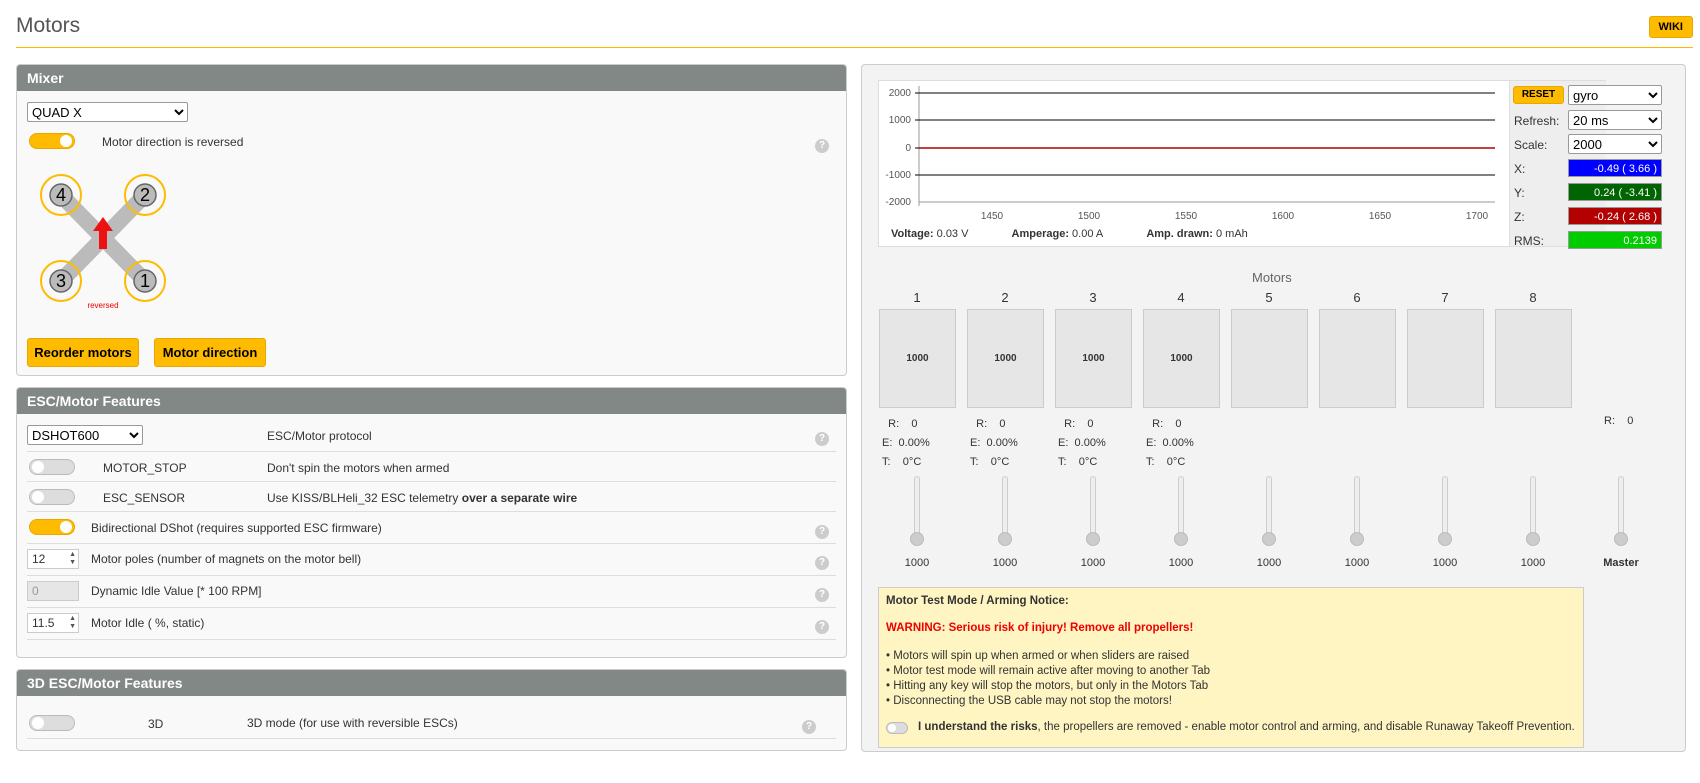  What do you see at coordinates (1615, 120) in the screenshot?
I see `refresh-select: 20 ms` at bounding box center [1615, 120].